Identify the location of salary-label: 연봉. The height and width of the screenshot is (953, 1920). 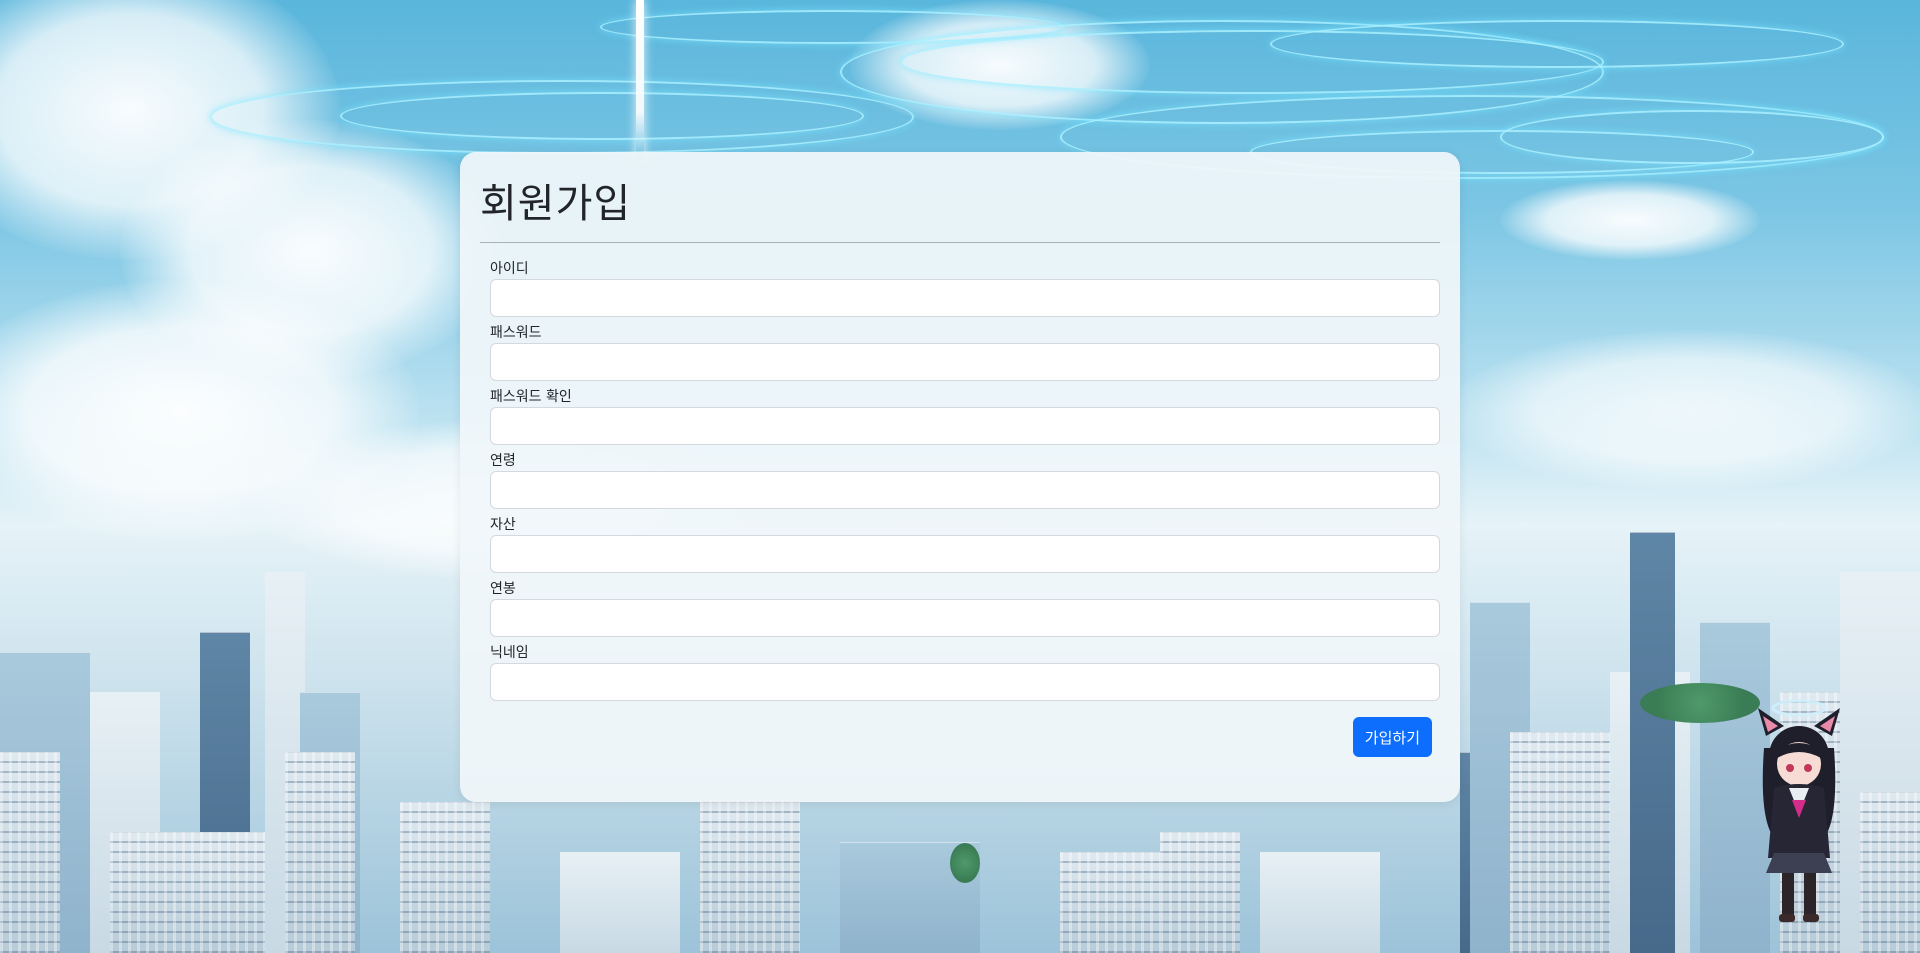
(503, 589).